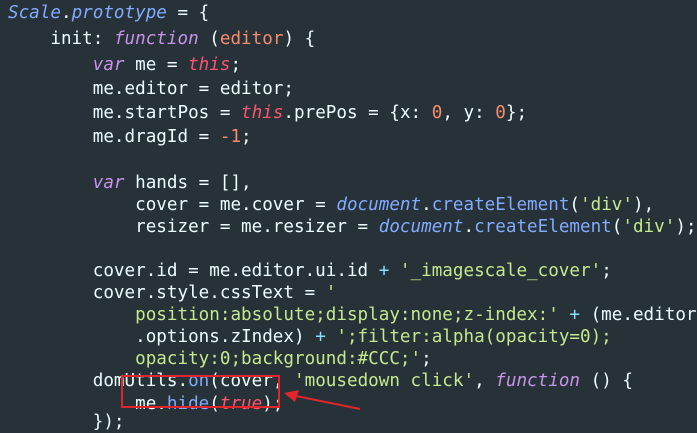  I want to click on code-line-4: me.editor = editor;, so click(151, 89).